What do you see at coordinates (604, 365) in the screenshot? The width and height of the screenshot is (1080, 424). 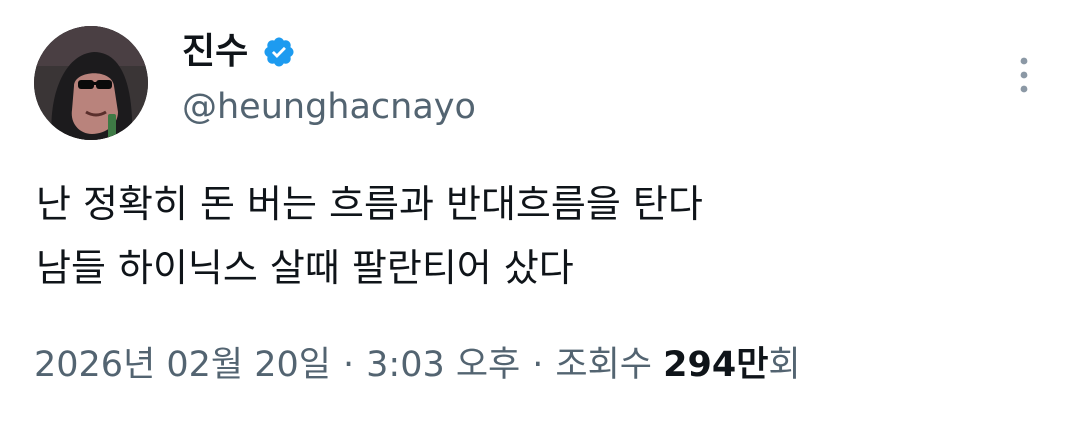 I see `views-label: 조회수` at bounding box center [604, 365].